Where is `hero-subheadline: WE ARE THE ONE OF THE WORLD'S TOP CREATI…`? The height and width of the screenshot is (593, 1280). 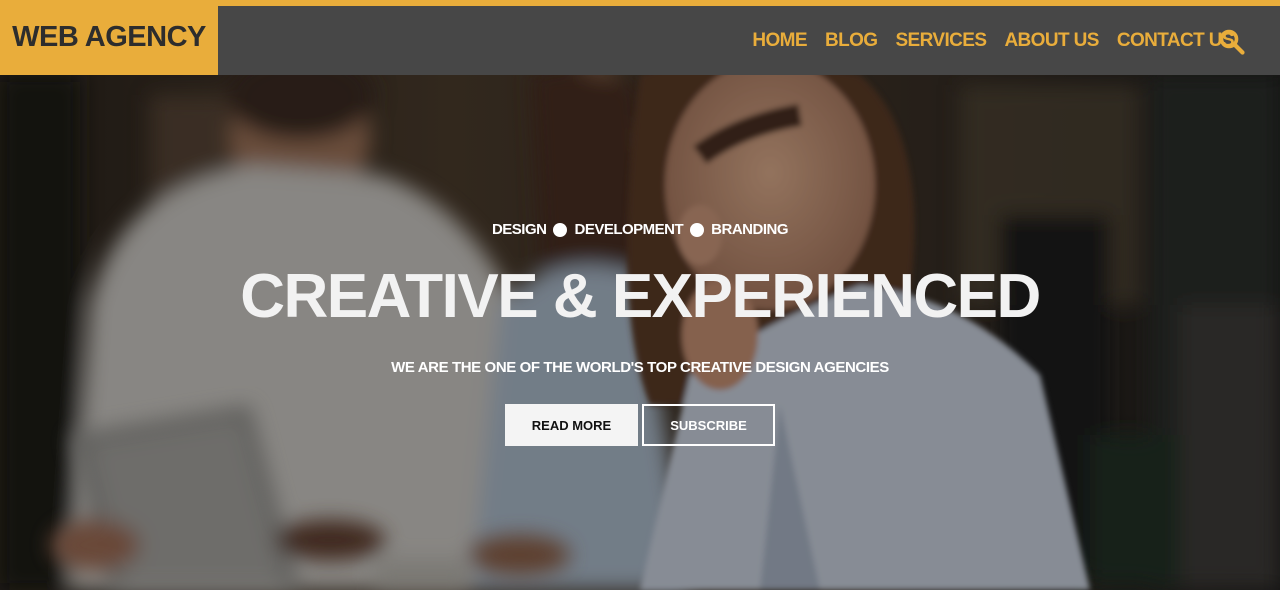
hero-subheadline: WE ARE THE ONE OF THE WORLD'S TOP CREATI… is located at coordinates (640, 367).